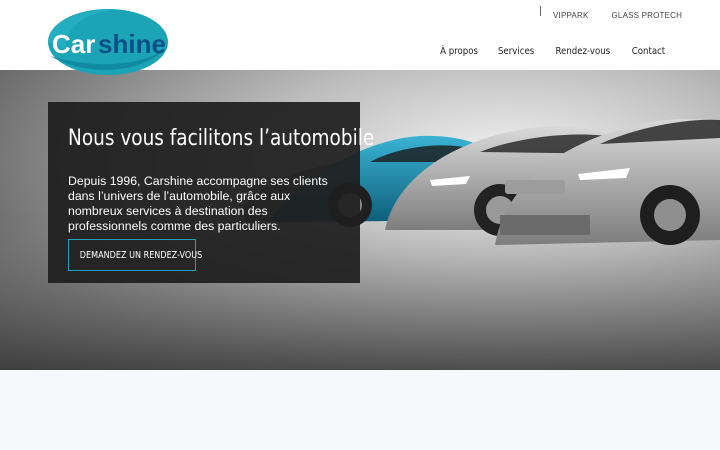 The image size is (720, 450). Describe the element at coordinates (648, 51) in the screenshot. I see `nav-item-contact: Contact` at that location.